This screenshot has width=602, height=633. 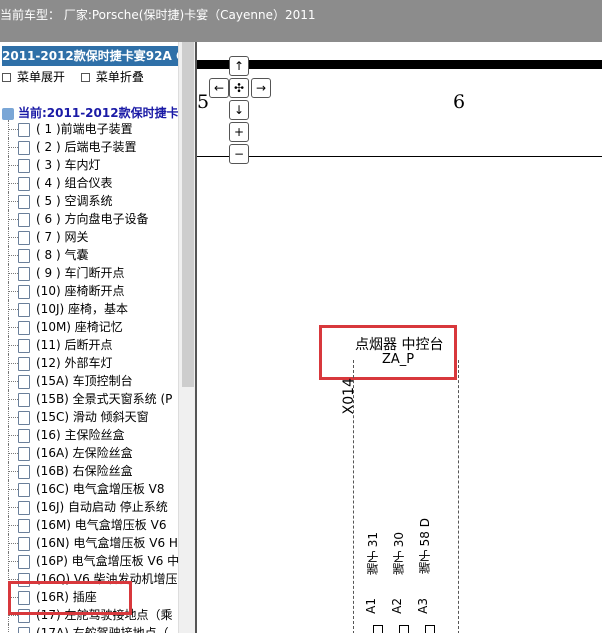 What do you see at coordinates (84, 129) in the screenshot?
I see `tree-item-label: ( 1 )前端电子装置` at bounding box center [84, 129].